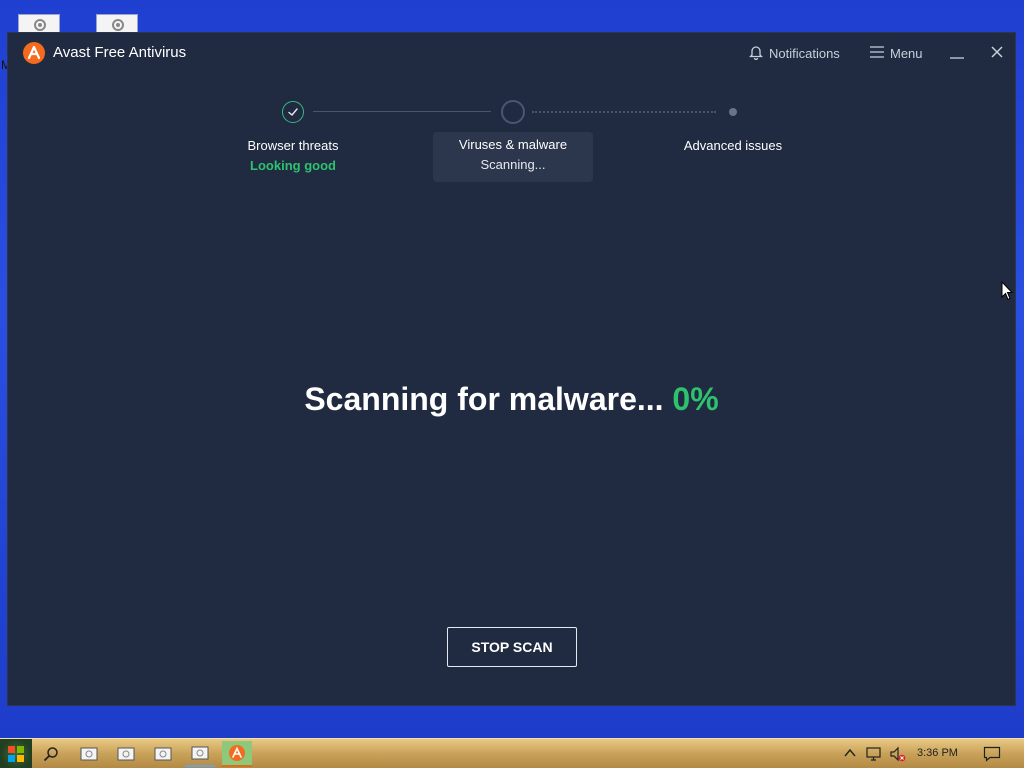  What do you see at coordinates (293, 165) in the screenshot?
I see `step-status: Looking good` at bounding box center [293, 165].